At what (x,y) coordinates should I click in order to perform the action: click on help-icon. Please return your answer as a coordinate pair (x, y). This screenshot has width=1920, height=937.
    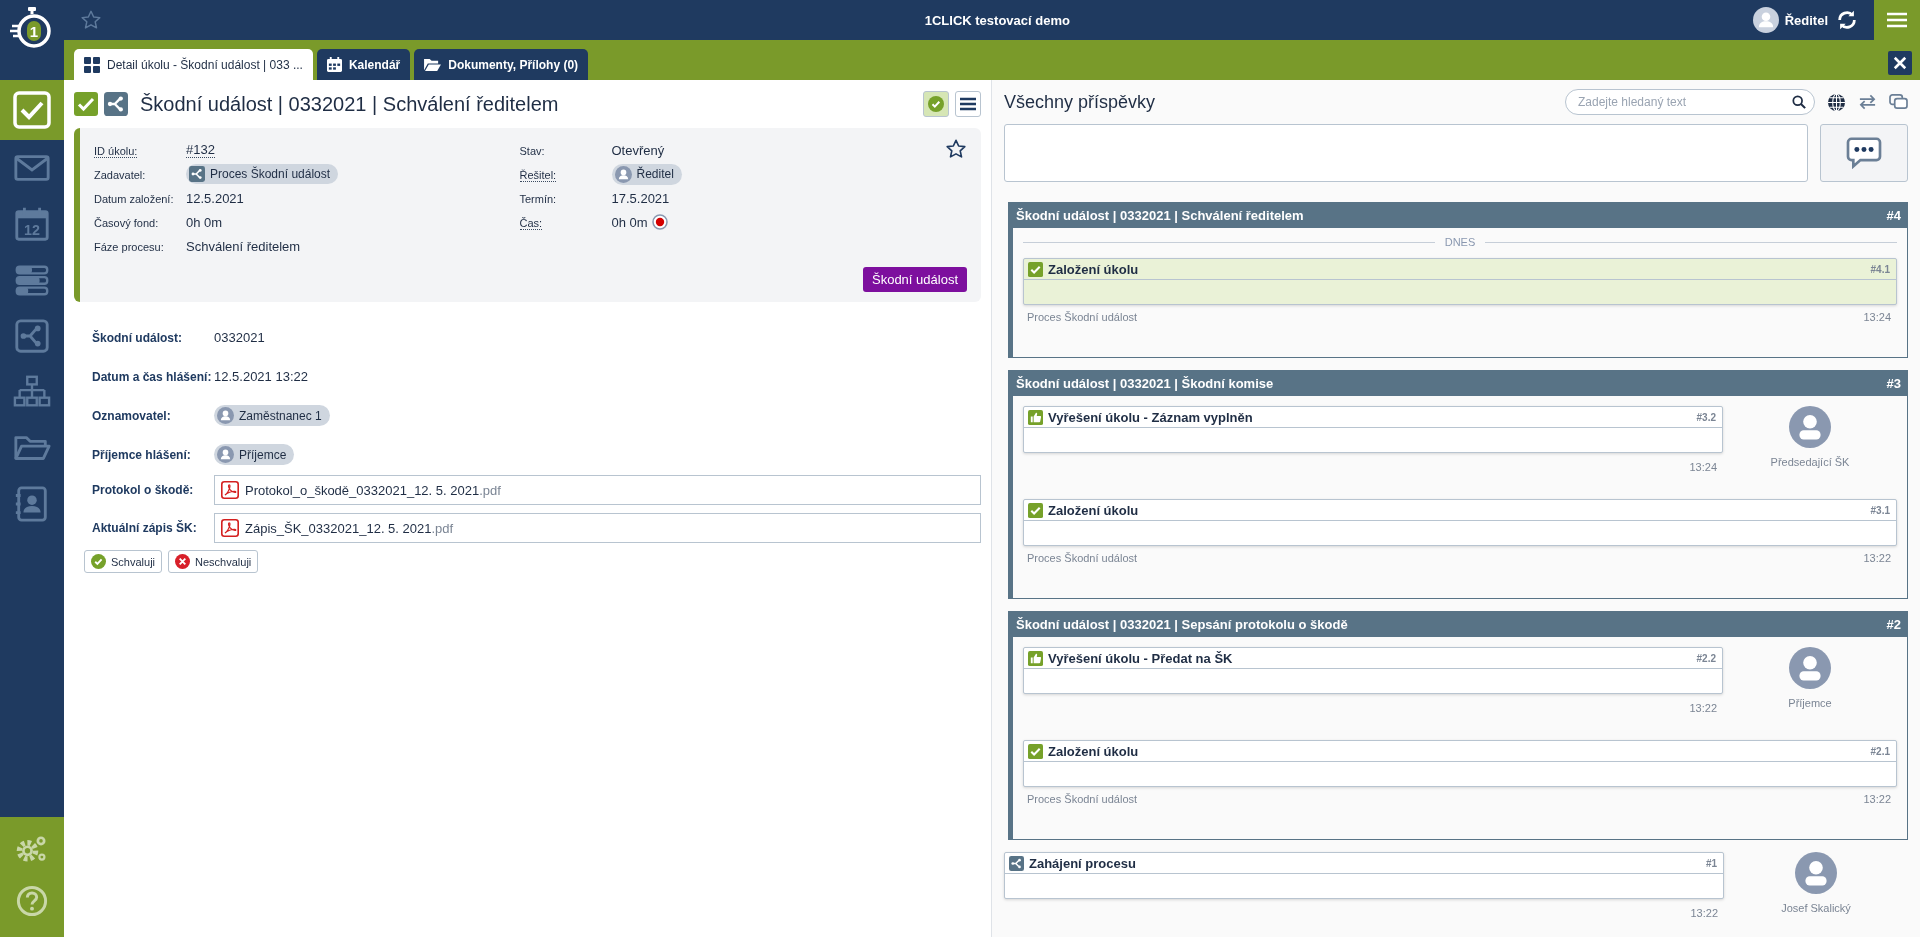
    Looking at the image, I should click on (32, 901).